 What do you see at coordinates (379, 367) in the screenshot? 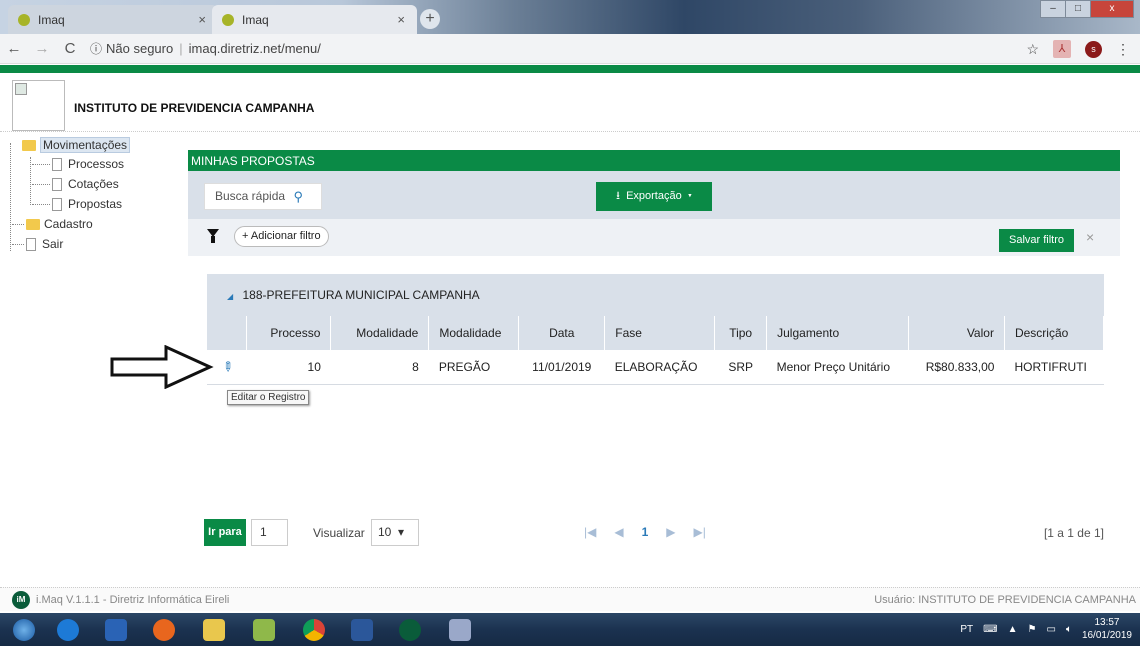
I see `cell-modalidade-num: 8` at bounding box center [379, 367].